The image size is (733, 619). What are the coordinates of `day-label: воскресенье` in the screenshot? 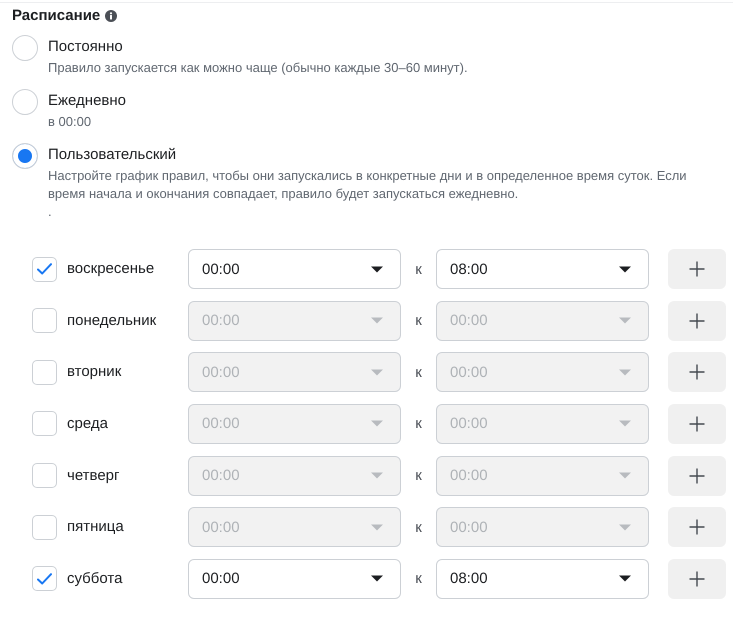 It's located at (127, 269).